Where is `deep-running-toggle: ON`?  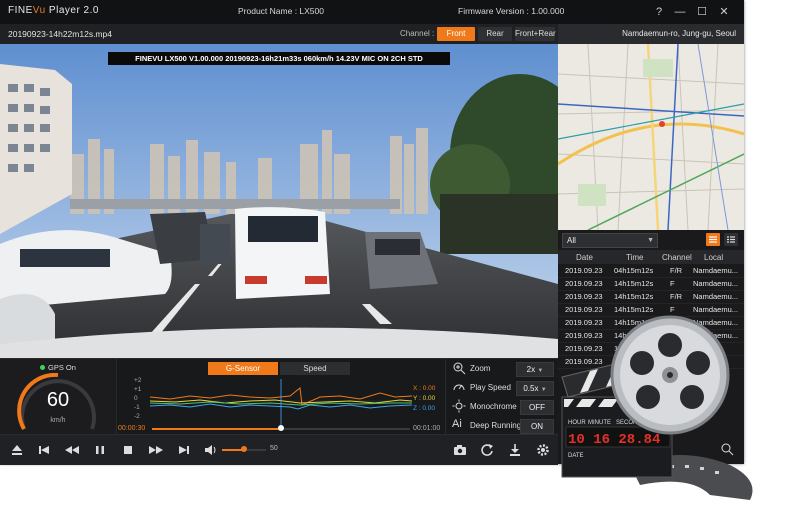 deep-running-toggle: ON is located at coordinates (537, 426).